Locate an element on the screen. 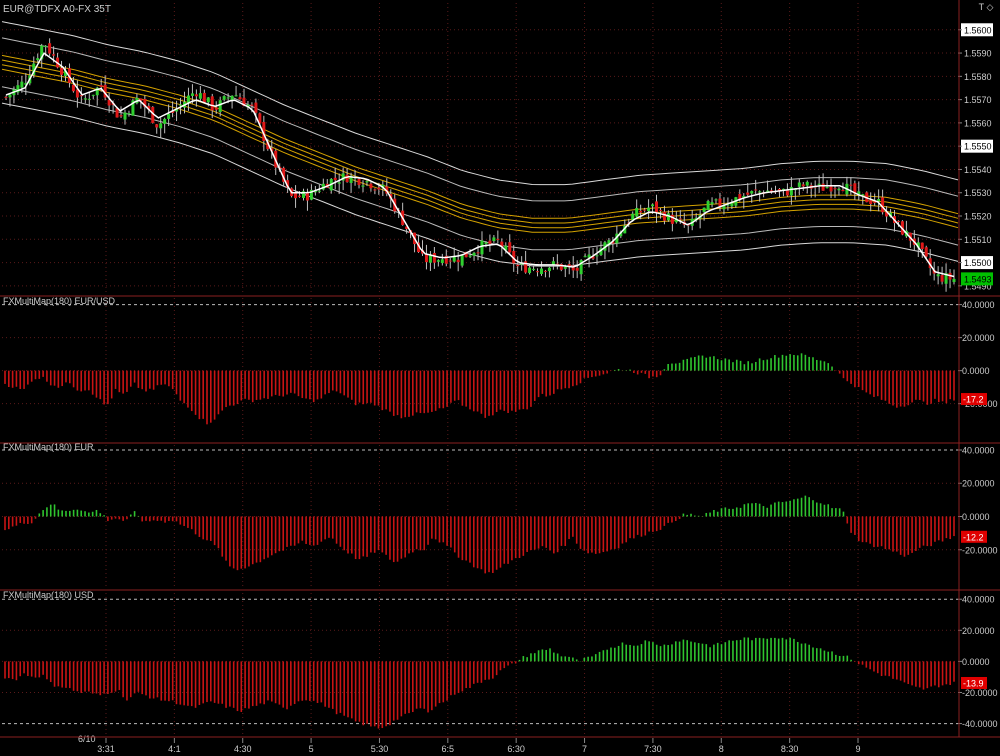 The height and width of the screenshot is (756, 1000). last-value-label: -13.9 is located at coordinates (973, 683).